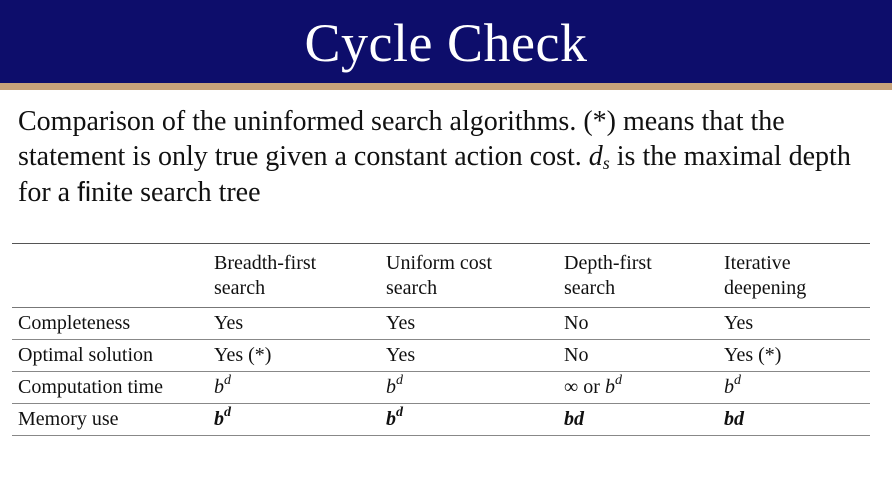  What do you see at coordinates (85, 355) in the screenshot?
I see `row-label: Optimal solution` at bounding box center [85, 355].